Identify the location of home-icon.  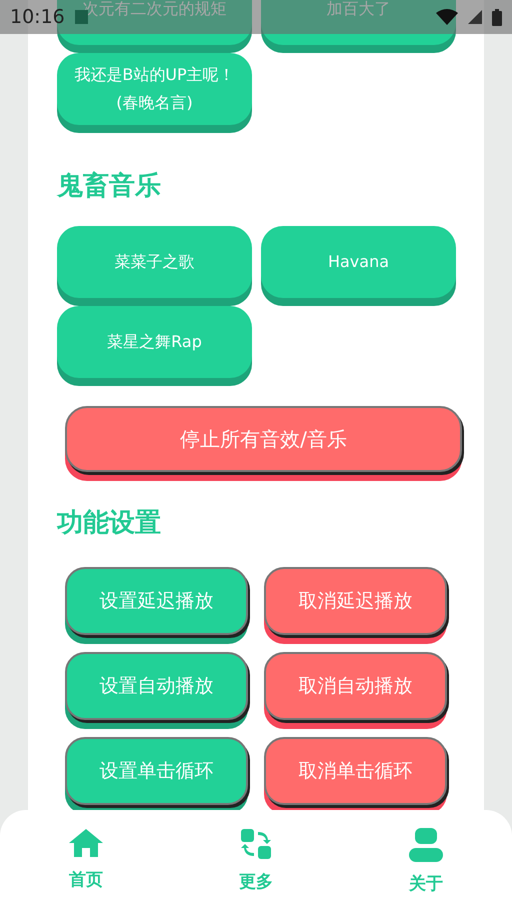
(86, 843).